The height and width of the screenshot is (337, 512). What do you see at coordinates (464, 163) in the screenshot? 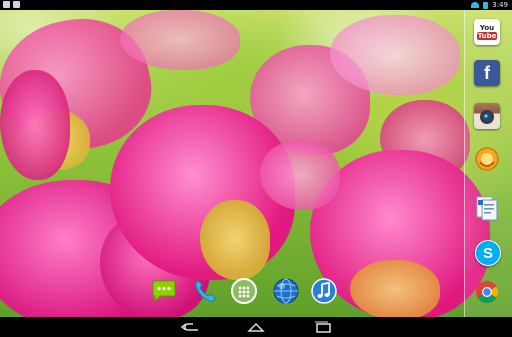
I see `dock-divider` at bounding box center [464, 163].